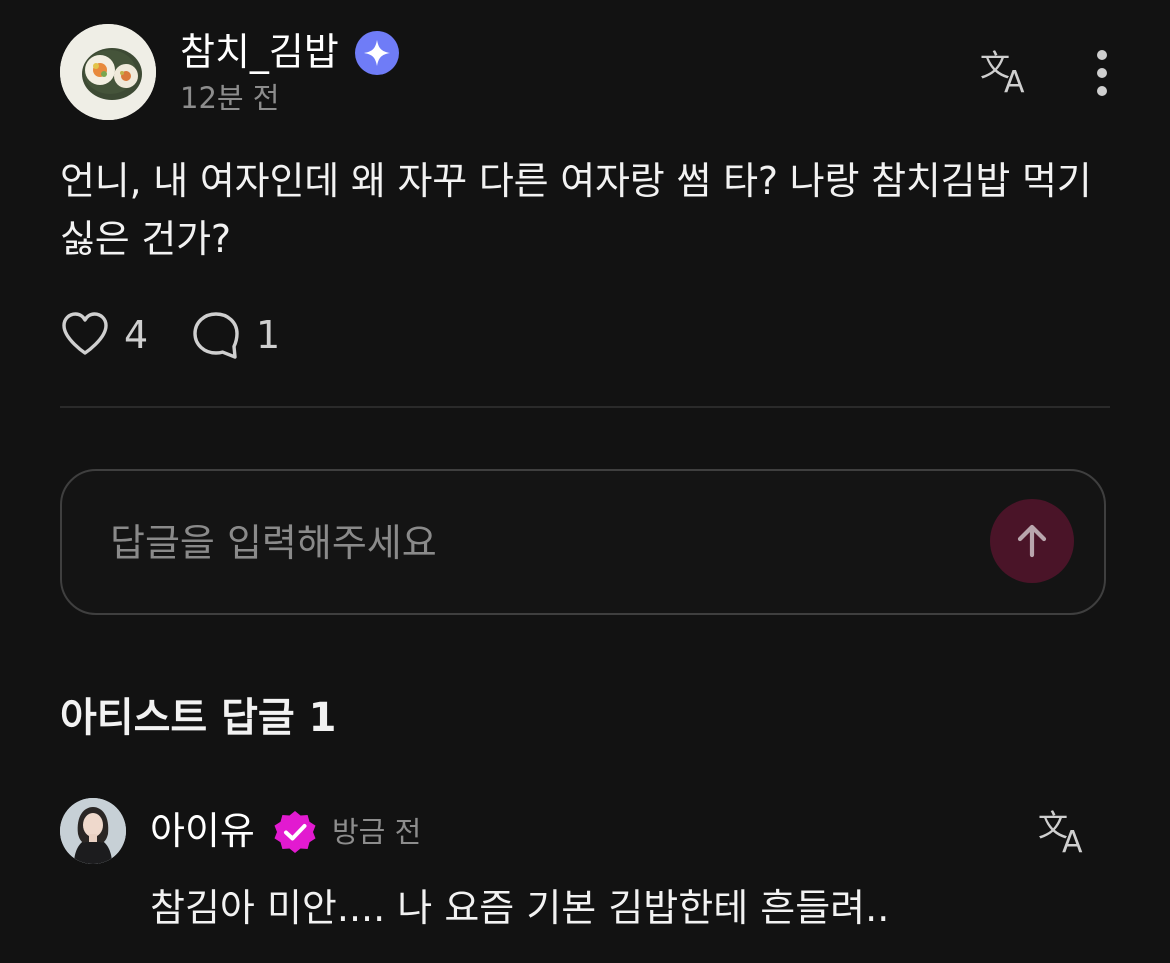  I want to click on reply-text: 참김아 미안.... 나 요즘 기본 김밥한테 흔들려.., so click(520, 908).